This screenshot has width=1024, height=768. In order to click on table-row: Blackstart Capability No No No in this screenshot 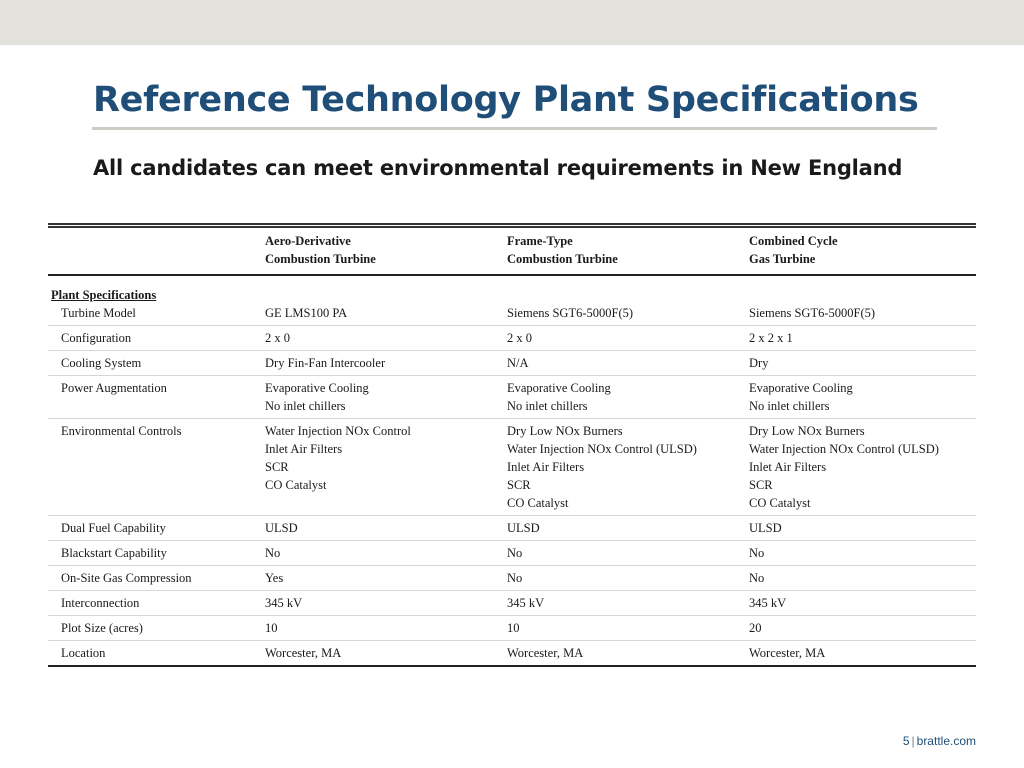, I will do `click(512, 553)`.